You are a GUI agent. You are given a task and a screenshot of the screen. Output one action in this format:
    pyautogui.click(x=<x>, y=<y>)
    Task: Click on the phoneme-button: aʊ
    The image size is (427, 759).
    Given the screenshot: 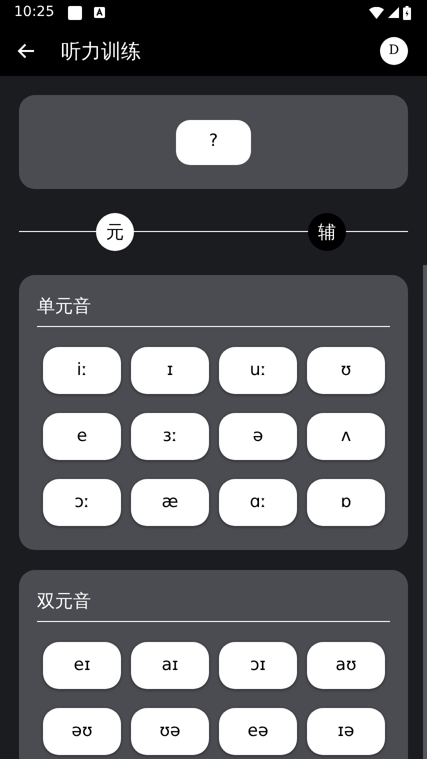 What is the action you would take?
    pyautogui.click(x=346, y=665)
    